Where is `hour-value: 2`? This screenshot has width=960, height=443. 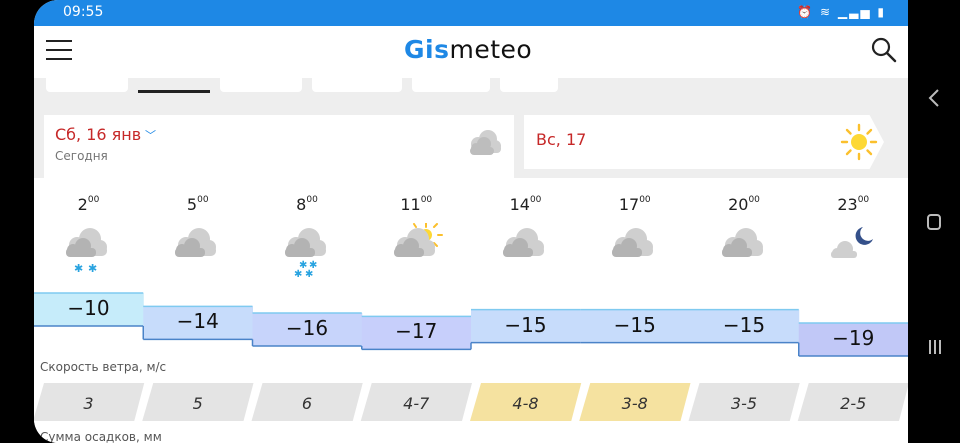 hour-value: 2 is located at coordinates (82, 204).